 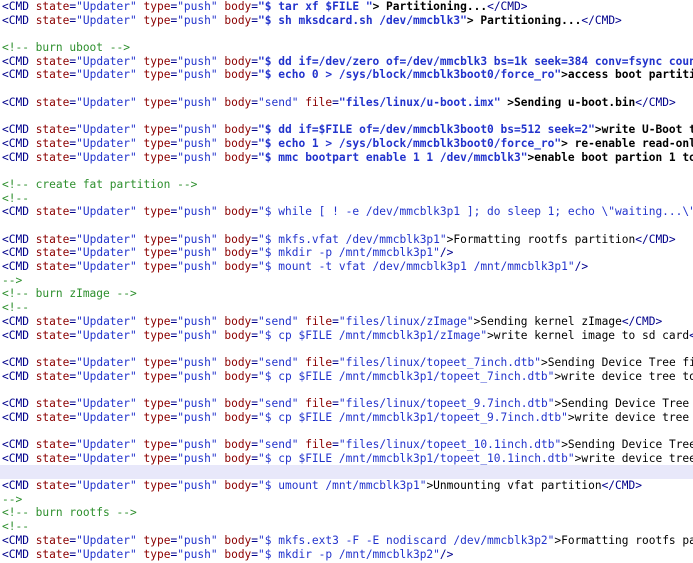 What do you see at coordinates (315, 444) in the screenshot?
I see `xml-attribute-name: file` at bounding box center [315, 444].